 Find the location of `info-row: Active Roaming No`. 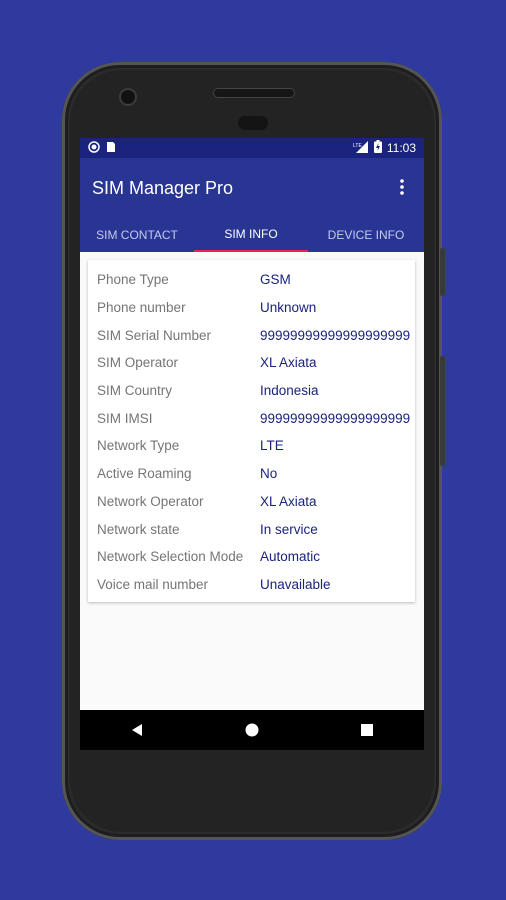

info-row: Active Roaming No is located at coordinates (251, 474).